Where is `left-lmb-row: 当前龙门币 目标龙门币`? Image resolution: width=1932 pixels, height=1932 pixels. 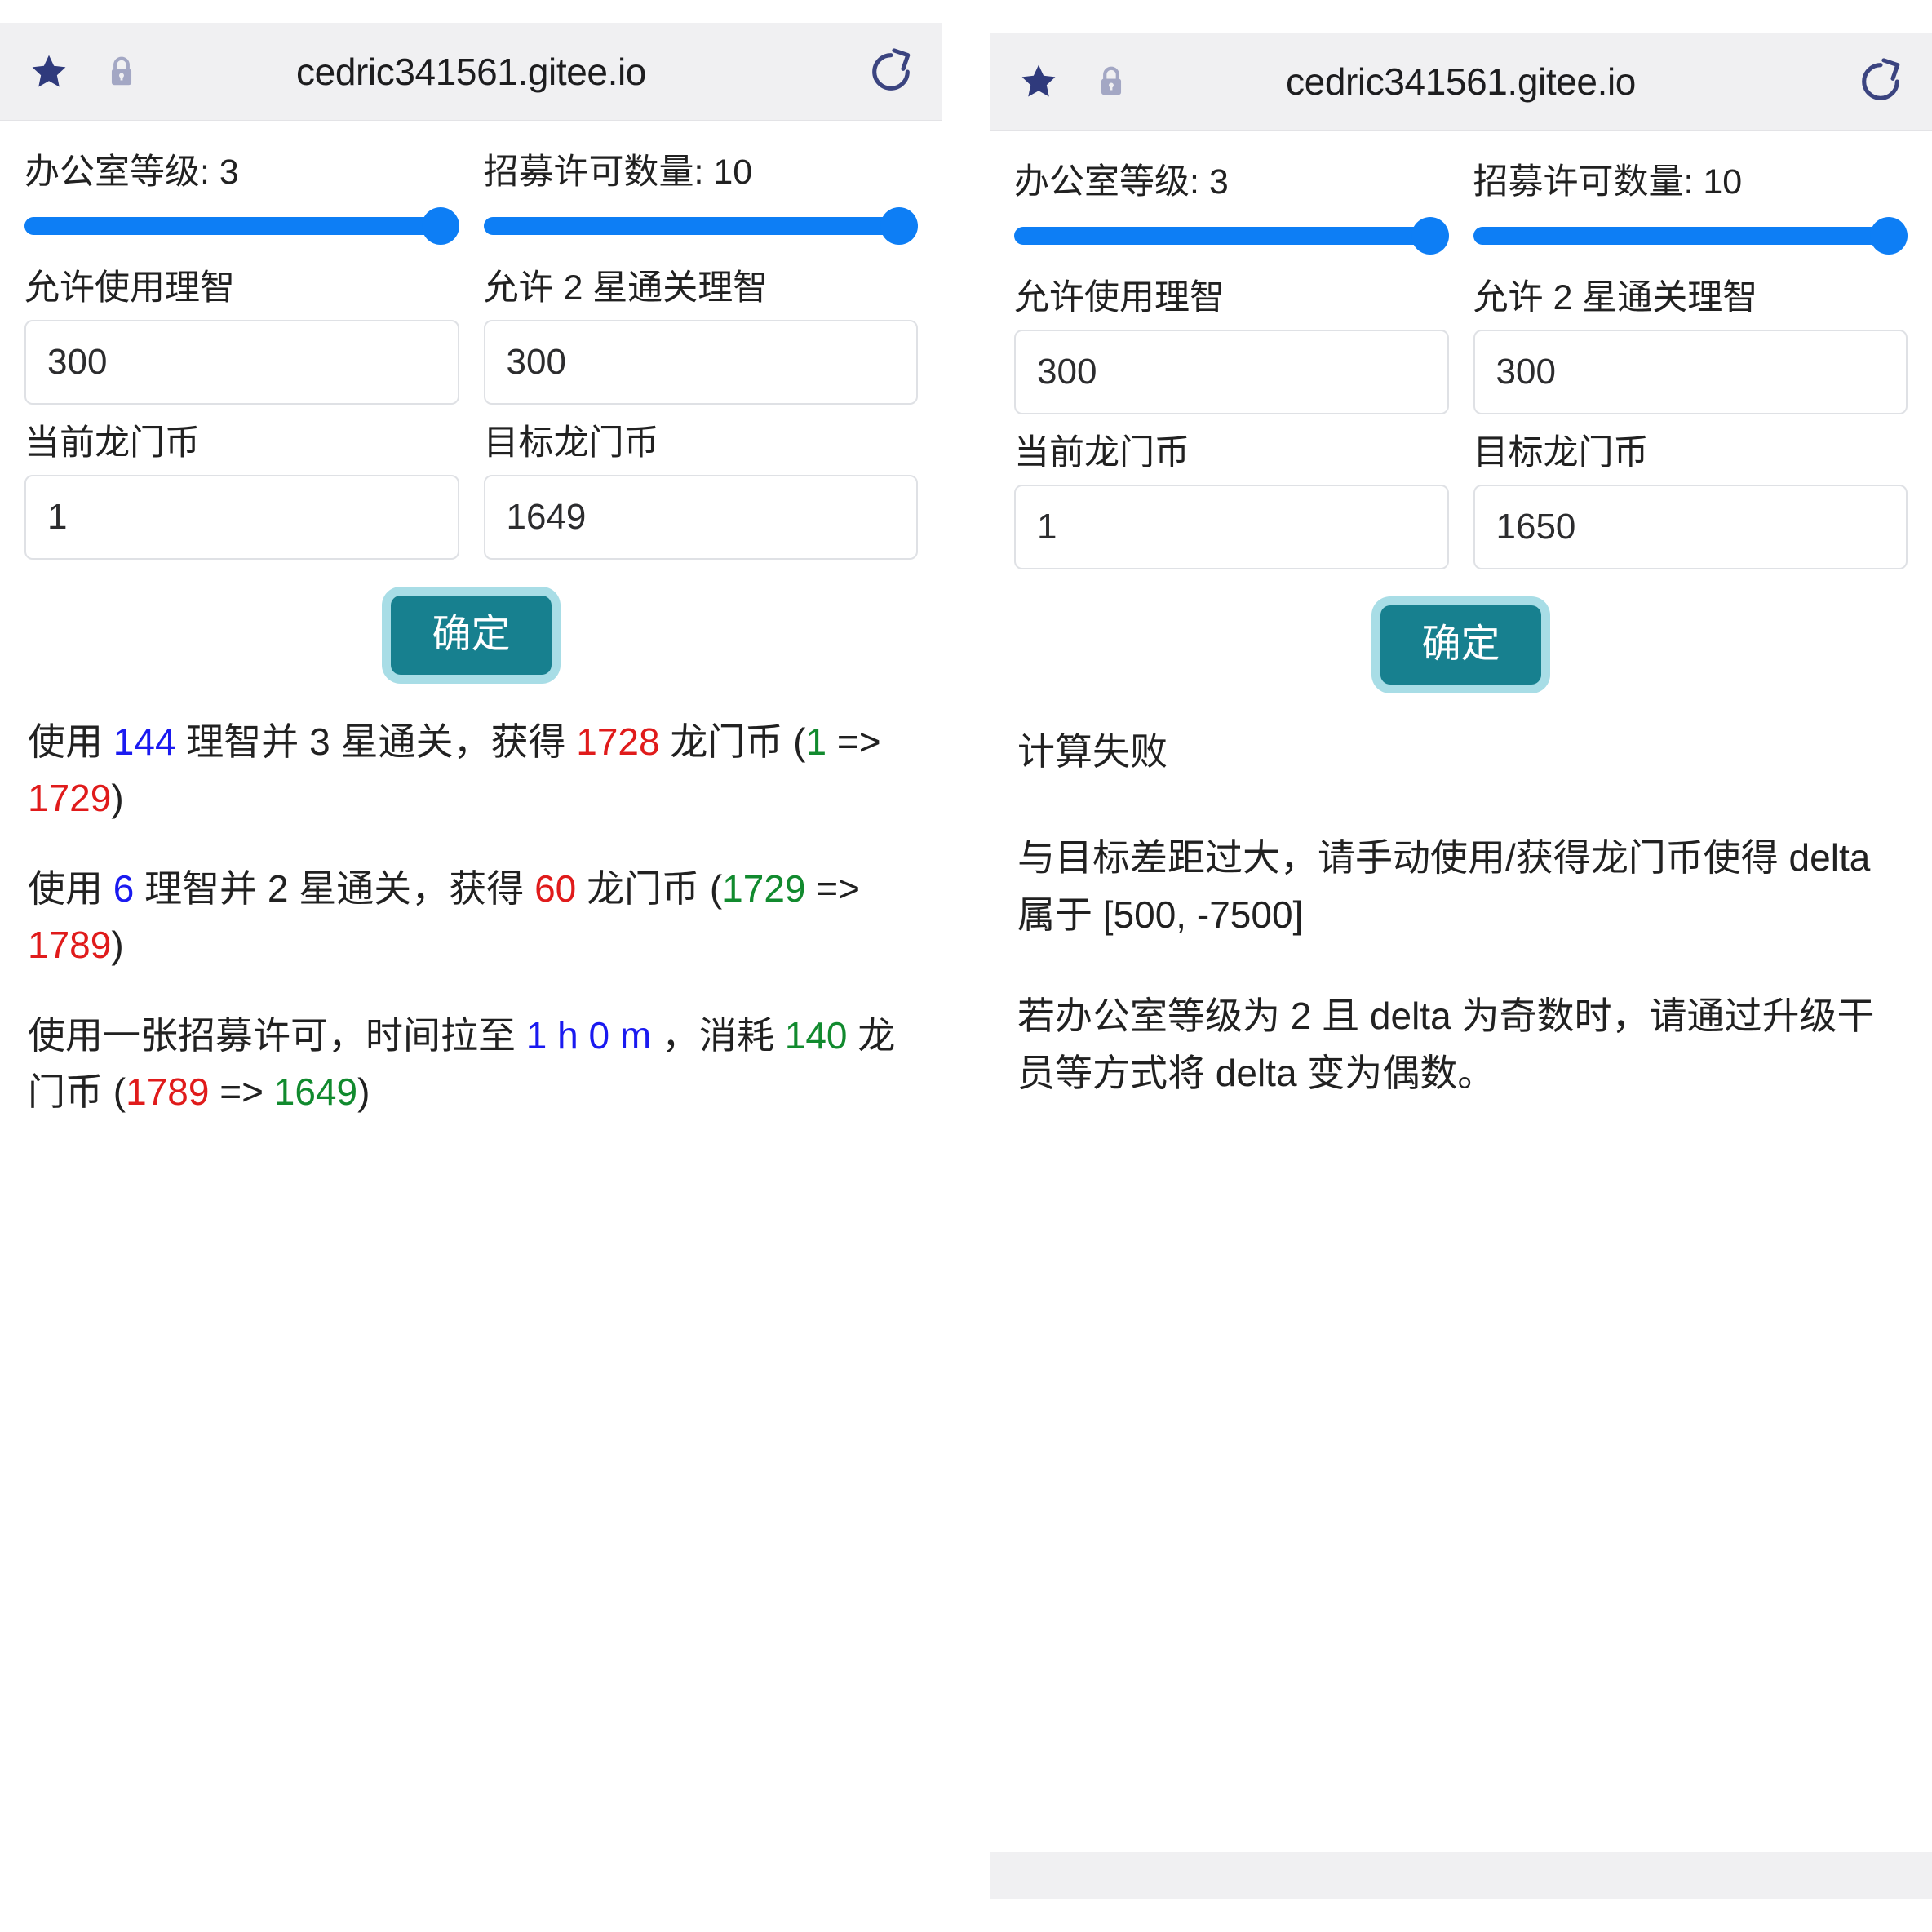 left-lmb-row: 当前龙门币 目标龙门币 is located at coordinates (471, 490).